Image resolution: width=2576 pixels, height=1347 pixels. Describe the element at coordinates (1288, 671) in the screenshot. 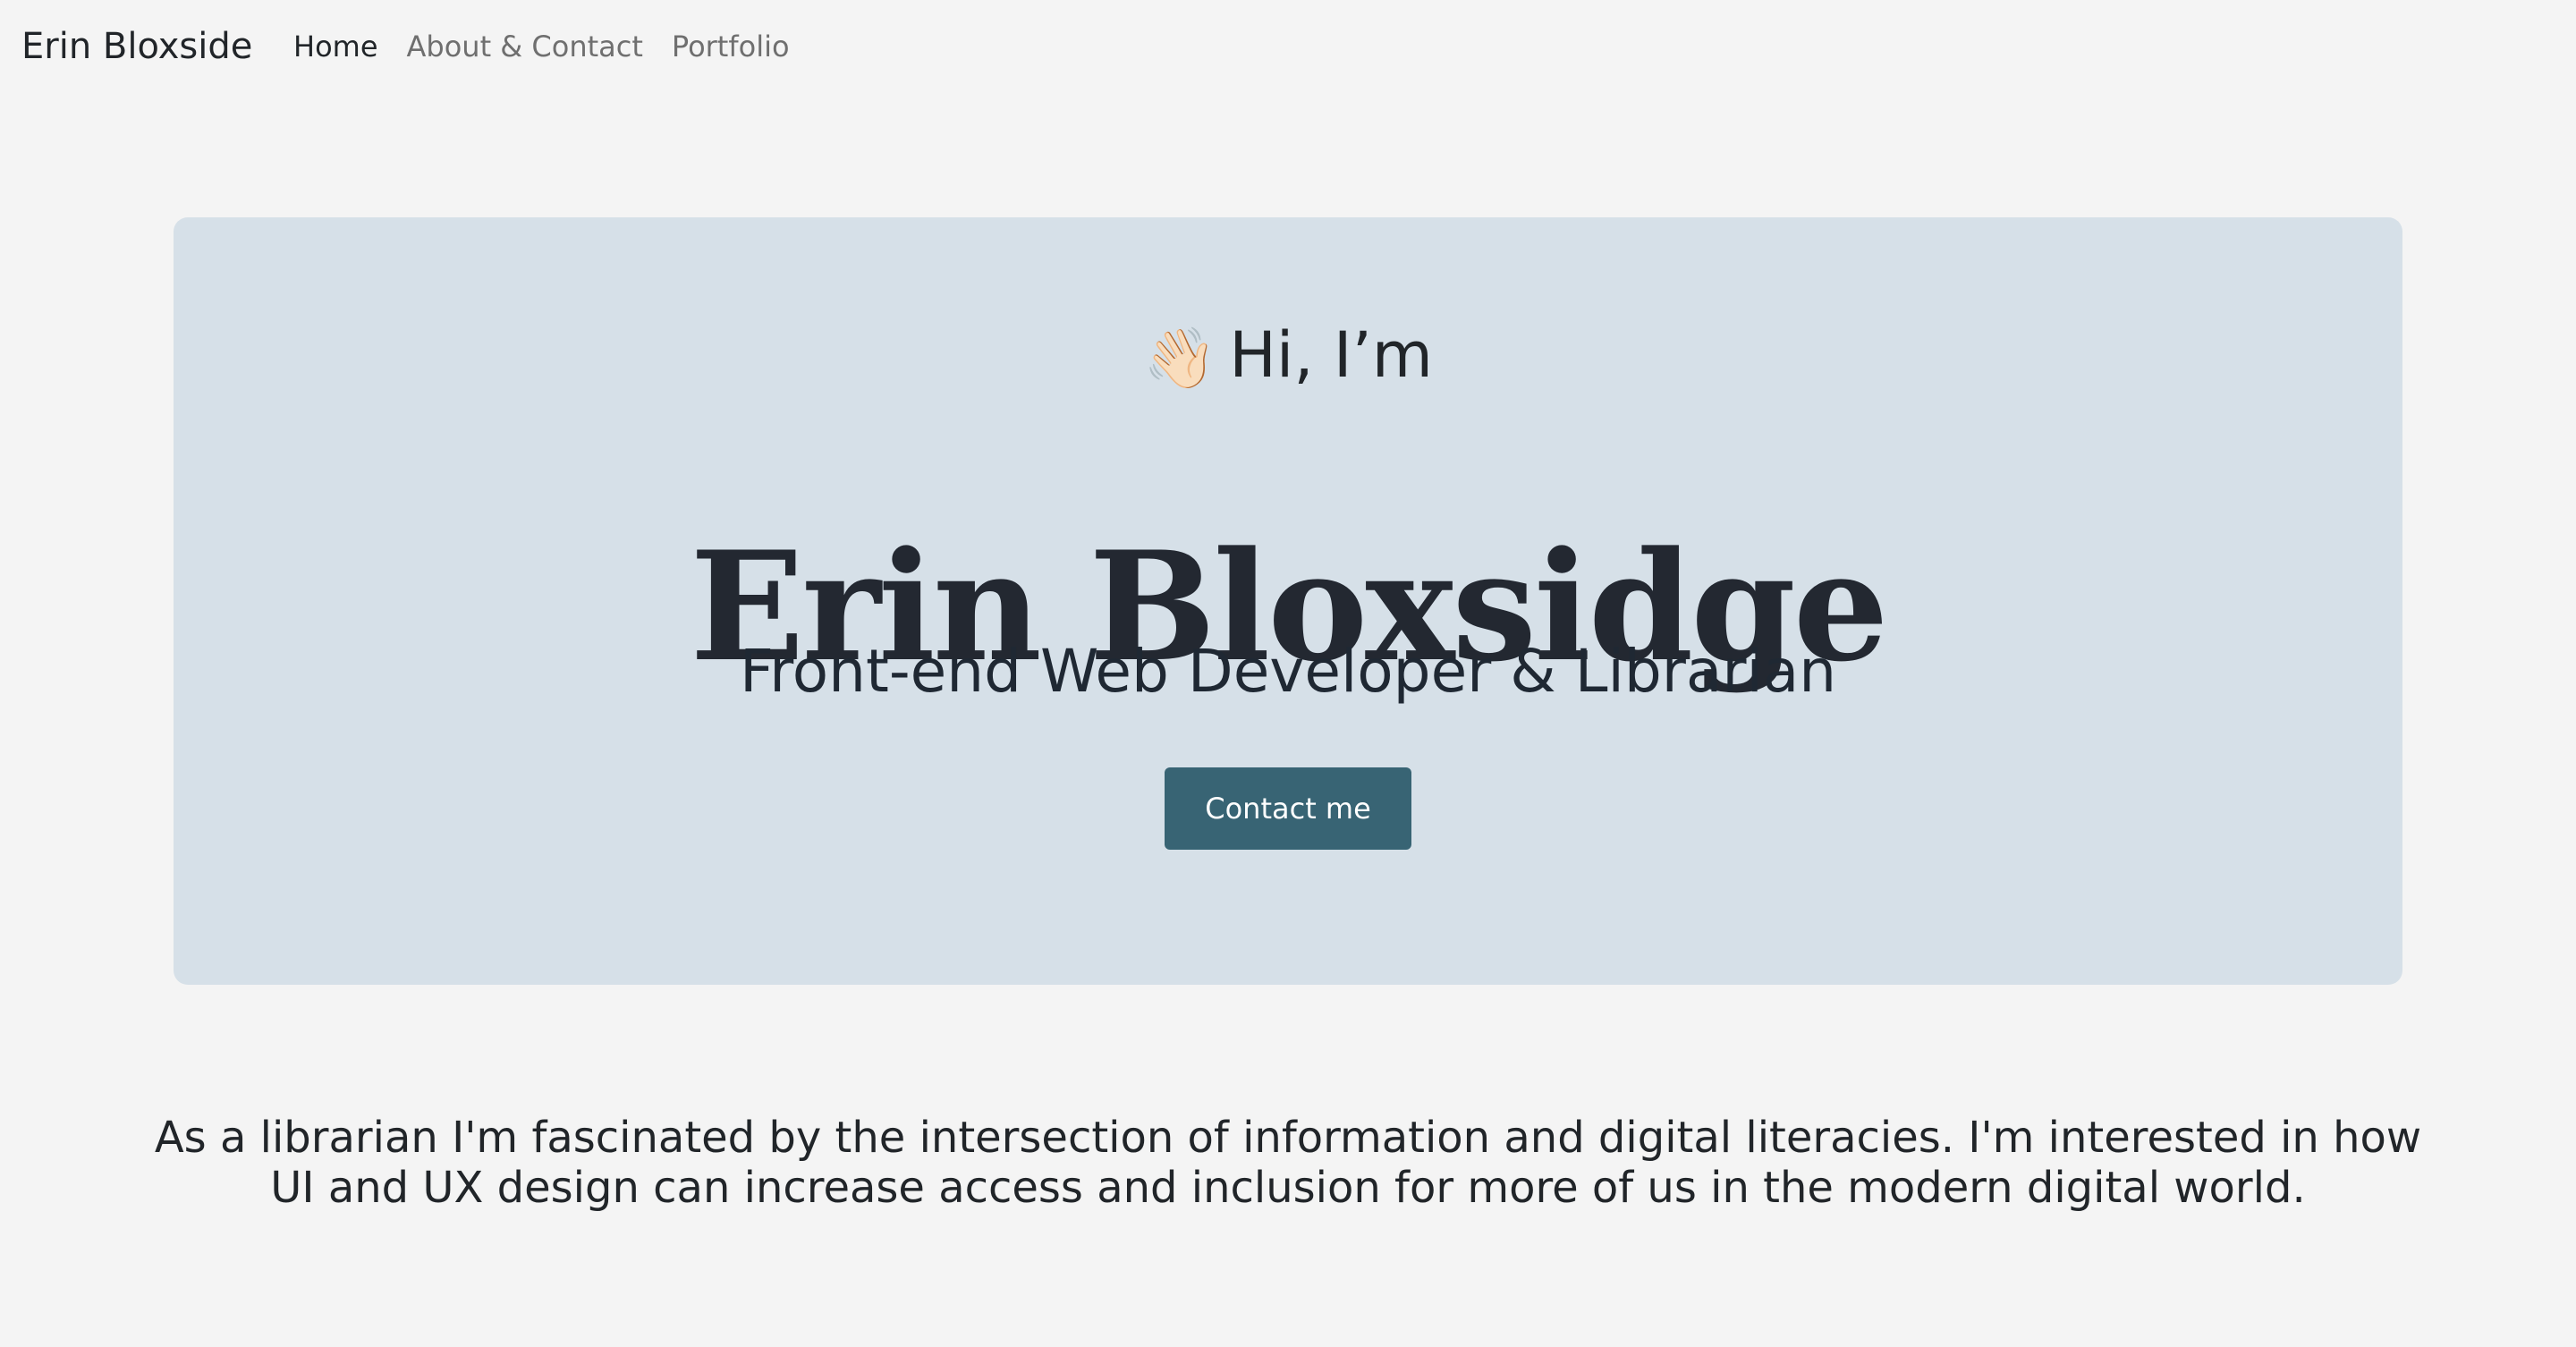

I see `hero-tagline: Front-end Web Developer & Librarian` at that location.